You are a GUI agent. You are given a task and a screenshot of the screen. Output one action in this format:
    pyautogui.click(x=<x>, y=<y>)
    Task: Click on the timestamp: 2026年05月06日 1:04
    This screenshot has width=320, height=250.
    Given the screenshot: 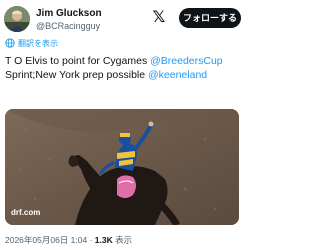 What is the action you would take?
    pyautogui.click(x=46, y=240)
    